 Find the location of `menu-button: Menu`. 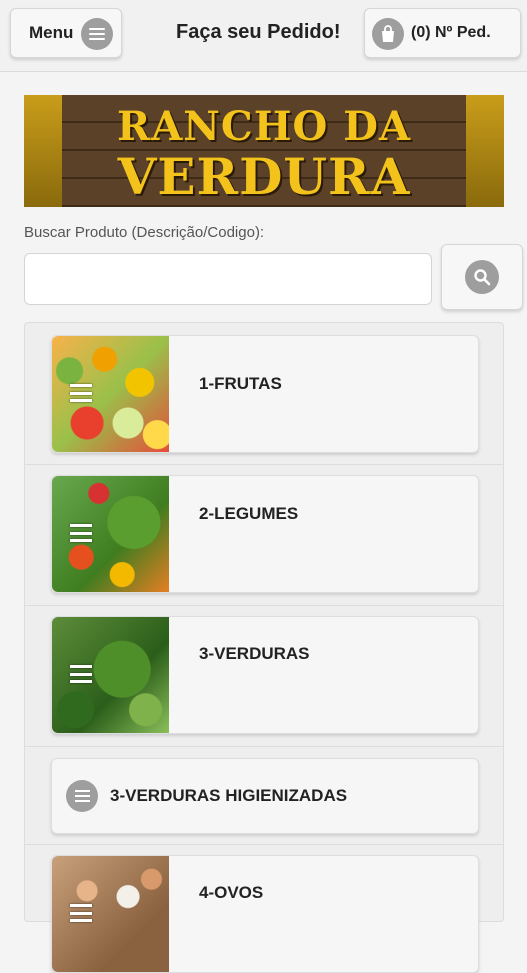

menu-button: Menu is located at coordinates (66, 33).